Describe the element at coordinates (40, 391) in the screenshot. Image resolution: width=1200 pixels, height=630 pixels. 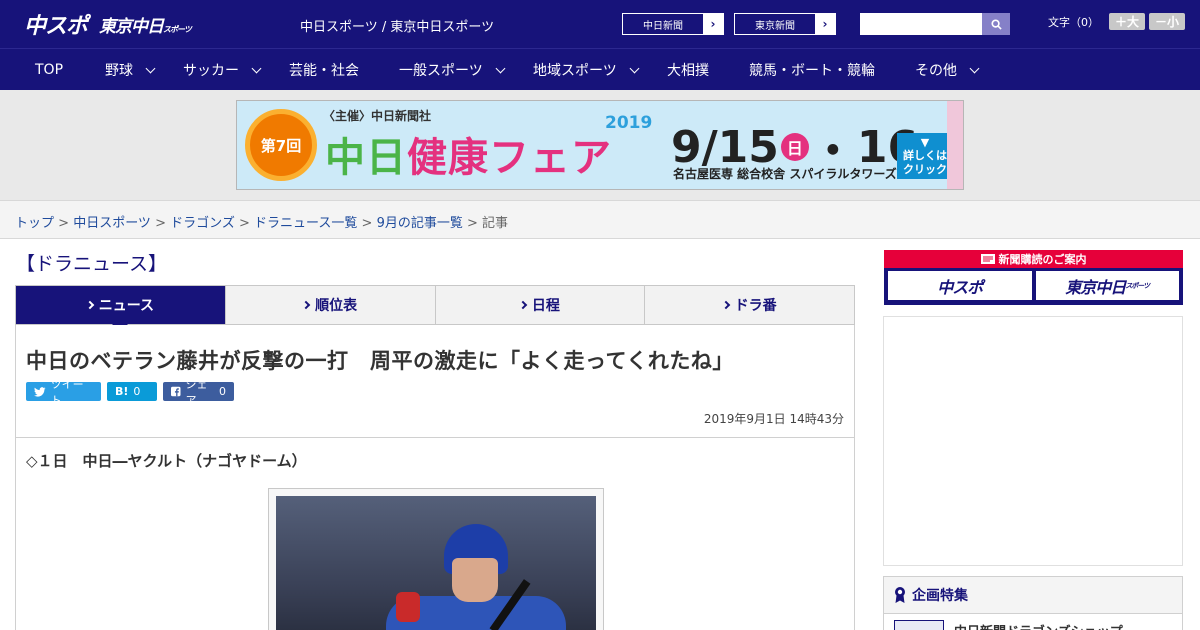
I see `twitter-icon` at that location.